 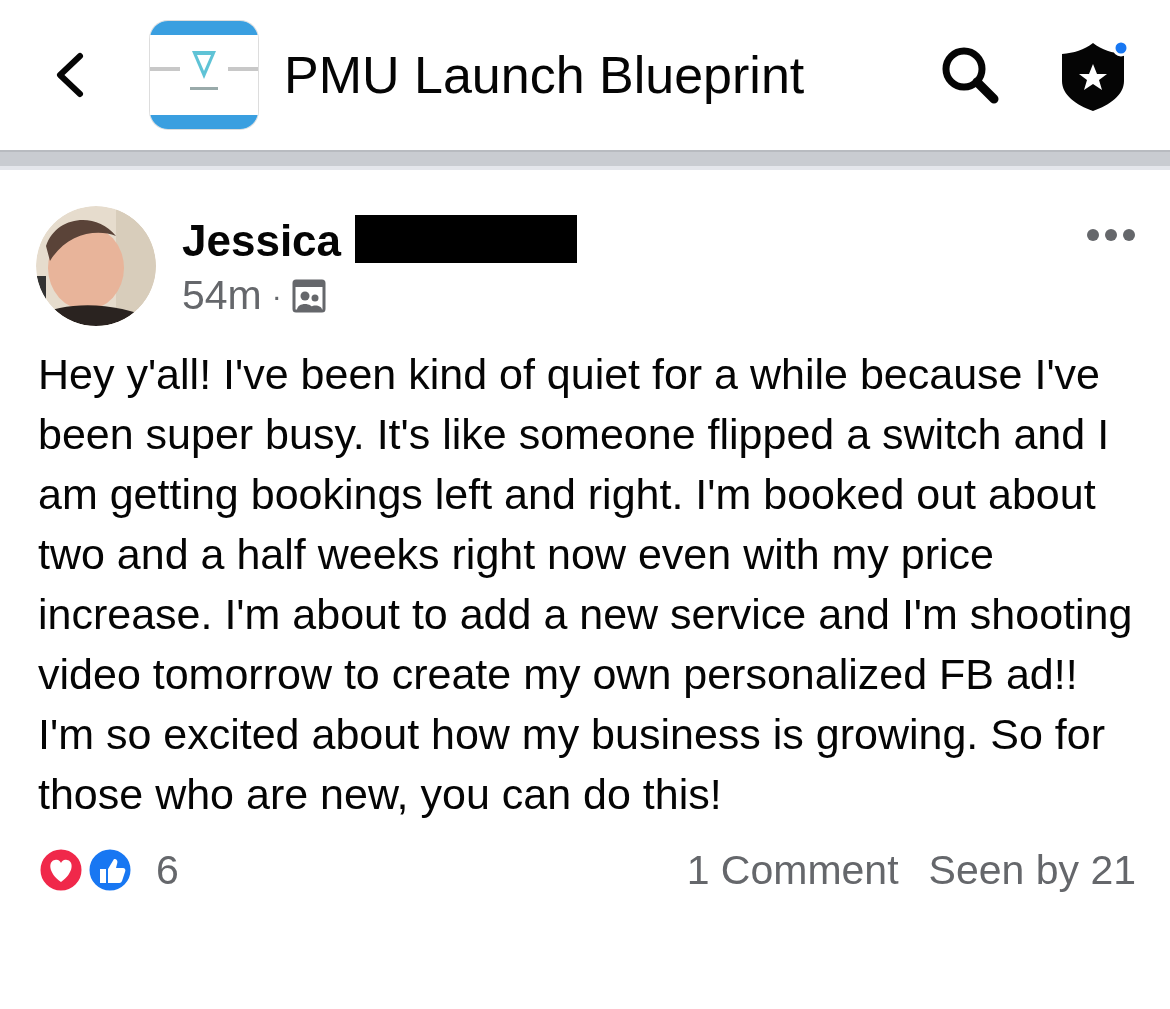 I want to click on author-name: Jessica, so click(x=262, y=241).